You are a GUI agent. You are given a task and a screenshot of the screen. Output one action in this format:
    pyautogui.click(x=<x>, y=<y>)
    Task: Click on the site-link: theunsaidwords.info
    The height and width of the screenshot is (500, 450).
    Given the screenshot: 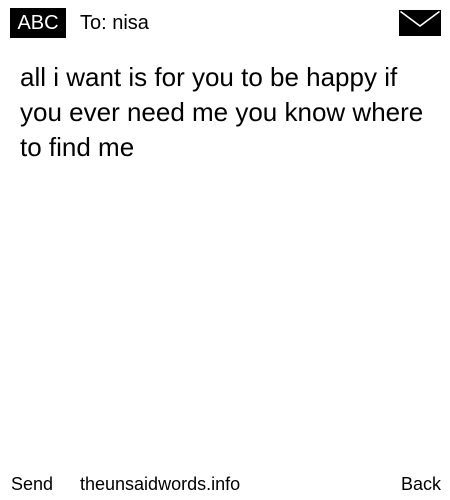 What is the action you would take?
    pyautogui.click(x=160, y=484)
    